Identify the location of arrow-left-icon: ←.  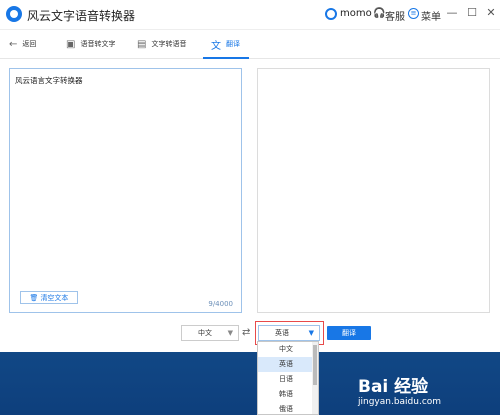
(13, 44).